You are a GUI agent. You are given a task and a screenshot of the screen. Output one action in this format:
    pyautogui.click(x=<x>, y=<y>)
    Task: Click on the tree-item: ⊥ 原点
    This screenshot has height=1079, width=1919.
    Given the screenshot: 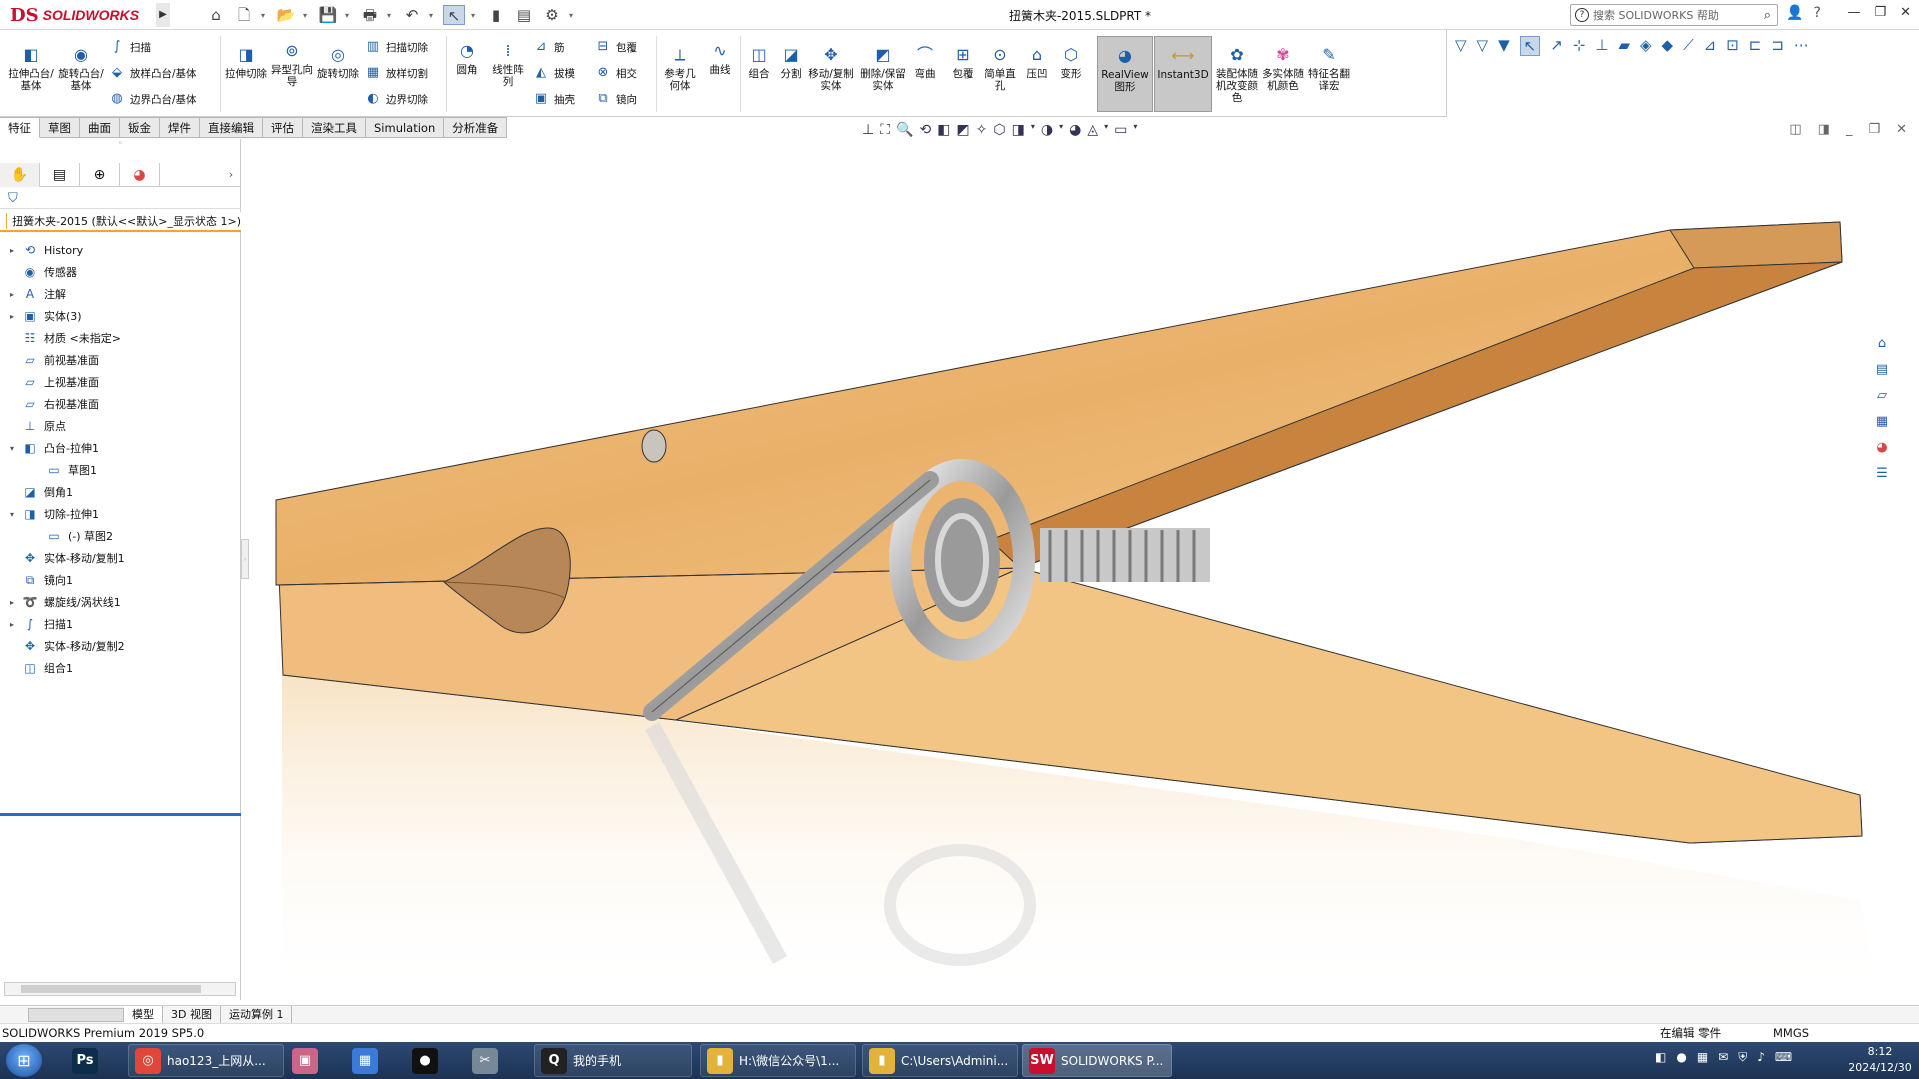 What is the action you would take?
    pyautogui.click(x=120, y=426)
    